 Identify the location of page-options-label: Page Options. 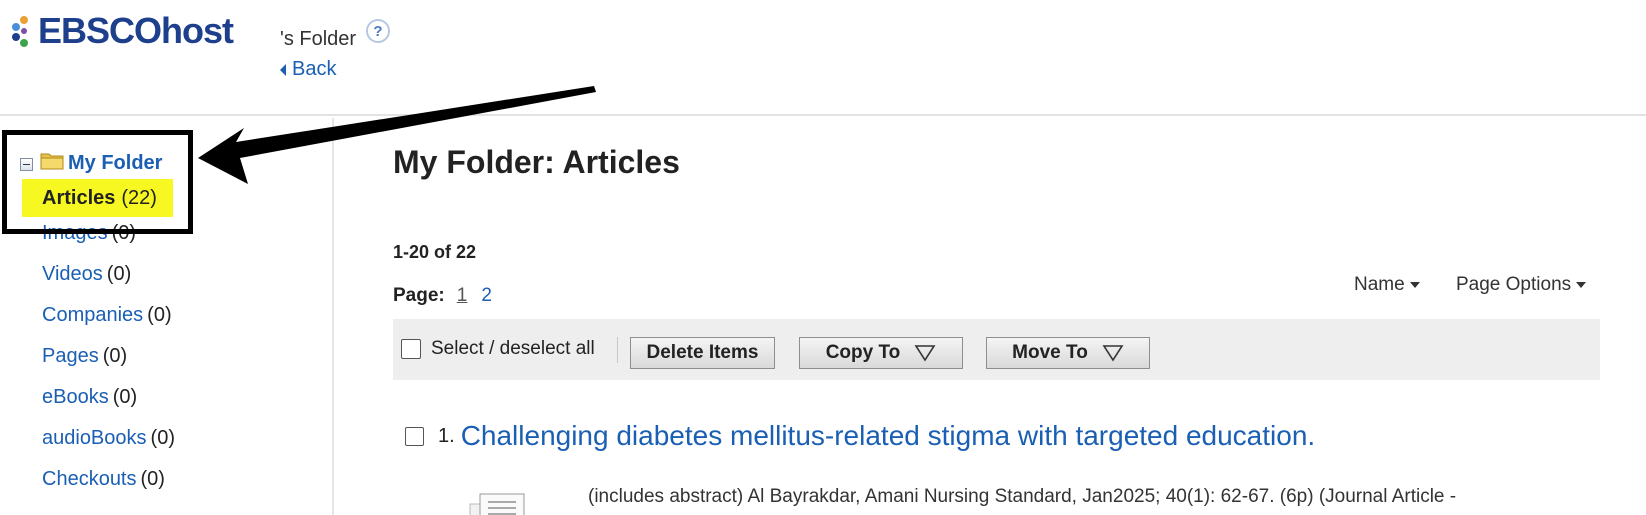
(1514, 284).